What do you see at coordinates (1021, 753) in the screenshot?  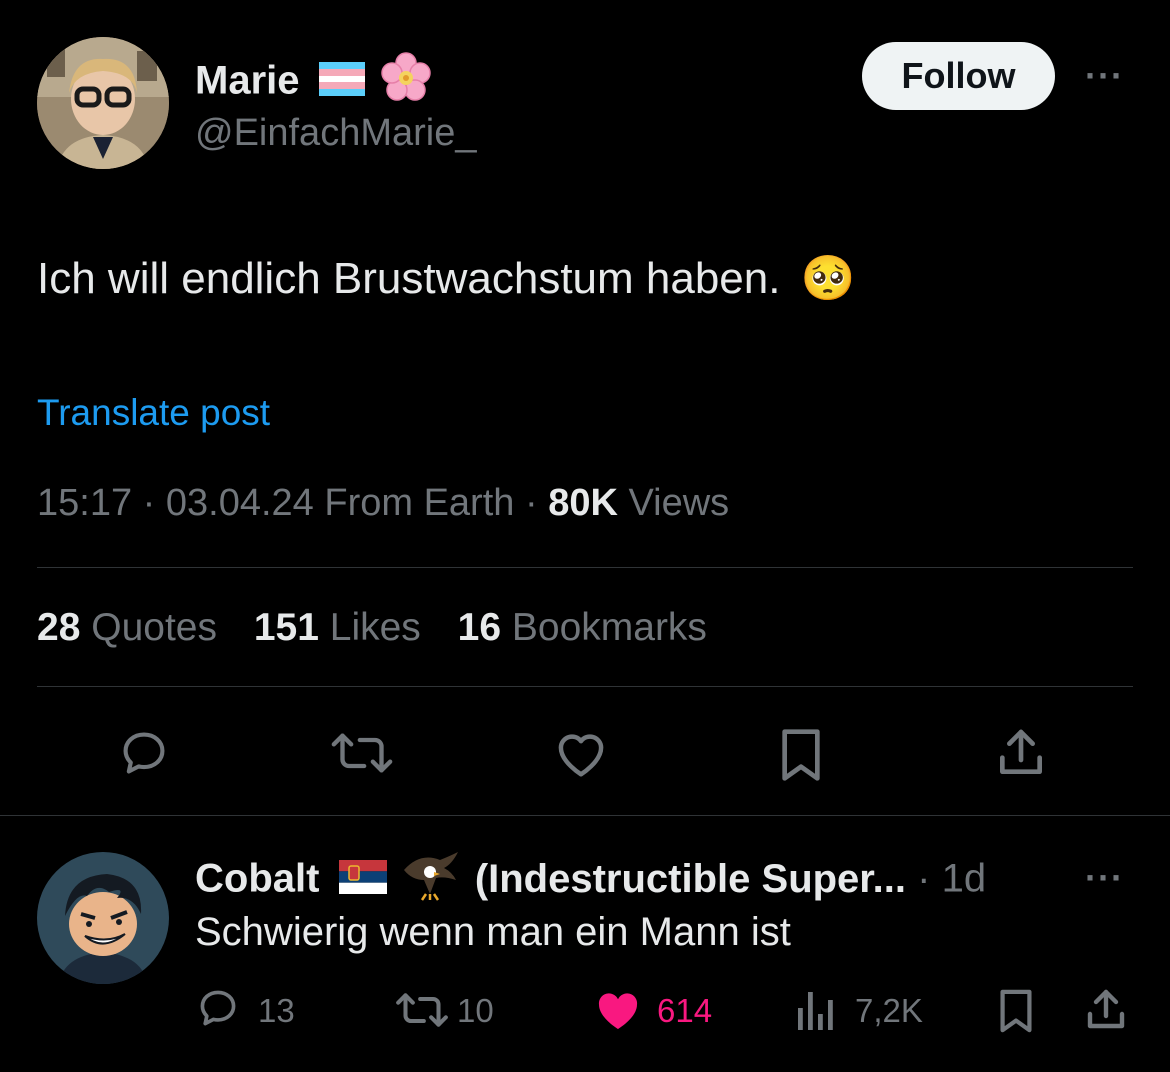 I see `share-icon` at bounding box center [1021, 753].